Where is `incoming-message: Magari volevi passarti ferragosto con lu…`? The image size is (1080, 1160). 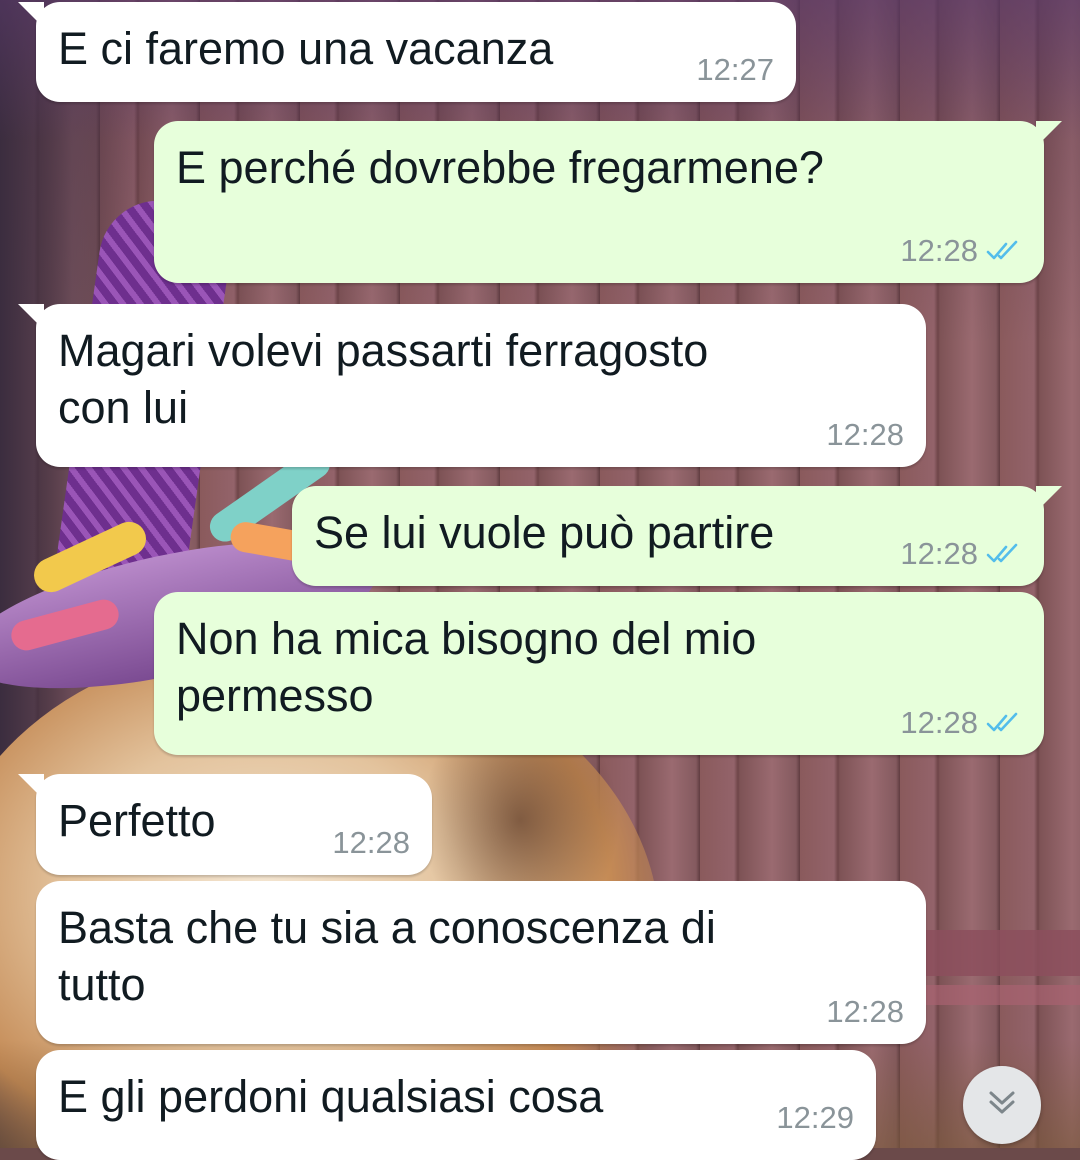 incoming-message: Magari volevi passarti ferragosto con lu… is located at coordinates (472, 385).